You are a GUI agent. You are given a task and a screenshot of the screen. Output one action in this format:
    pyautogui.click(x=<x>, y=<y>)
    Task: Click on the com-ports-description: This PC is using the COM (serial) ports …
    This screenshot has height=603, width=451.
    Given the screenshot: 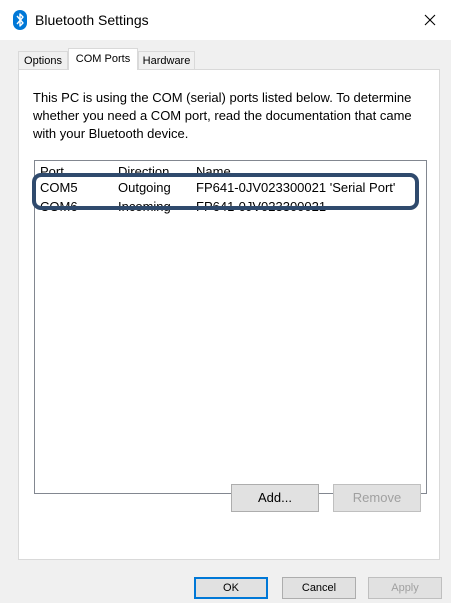 What is the action you would take?
    pyautogui.click(x=222, y=115)
    